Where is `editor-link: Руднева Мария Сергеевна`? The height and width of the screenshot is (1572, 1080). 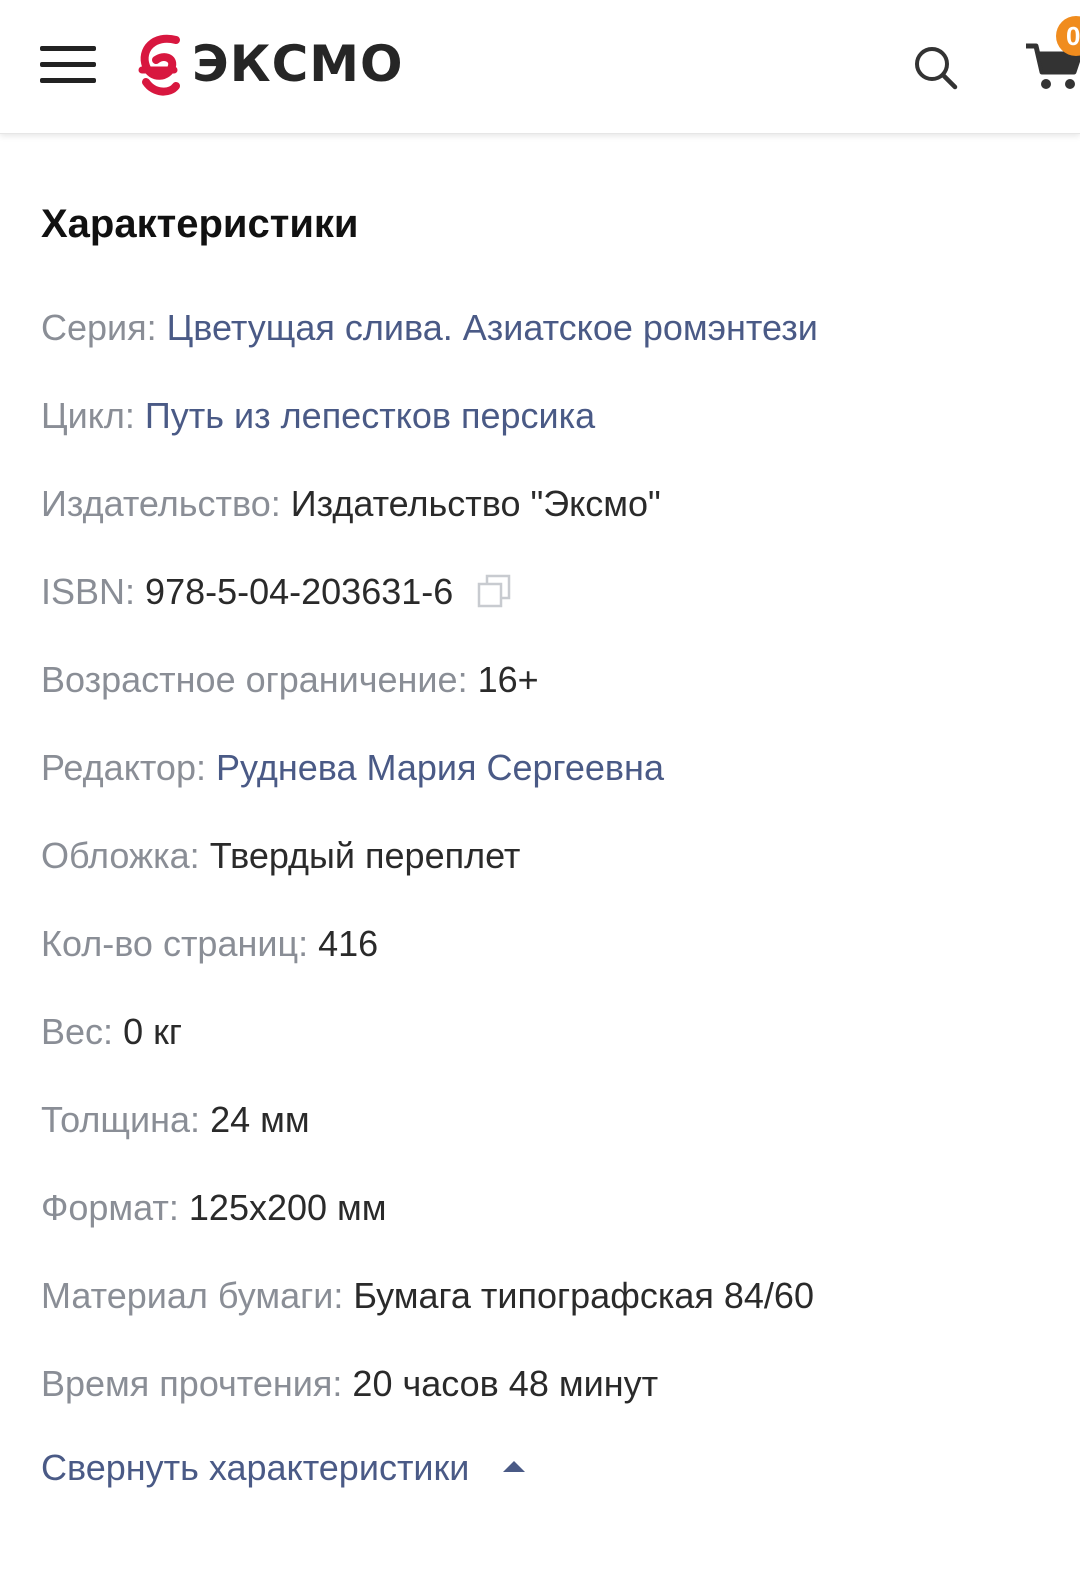 editor-link: Руднева Мария Сергеевна is located at coordinates (440, 767).